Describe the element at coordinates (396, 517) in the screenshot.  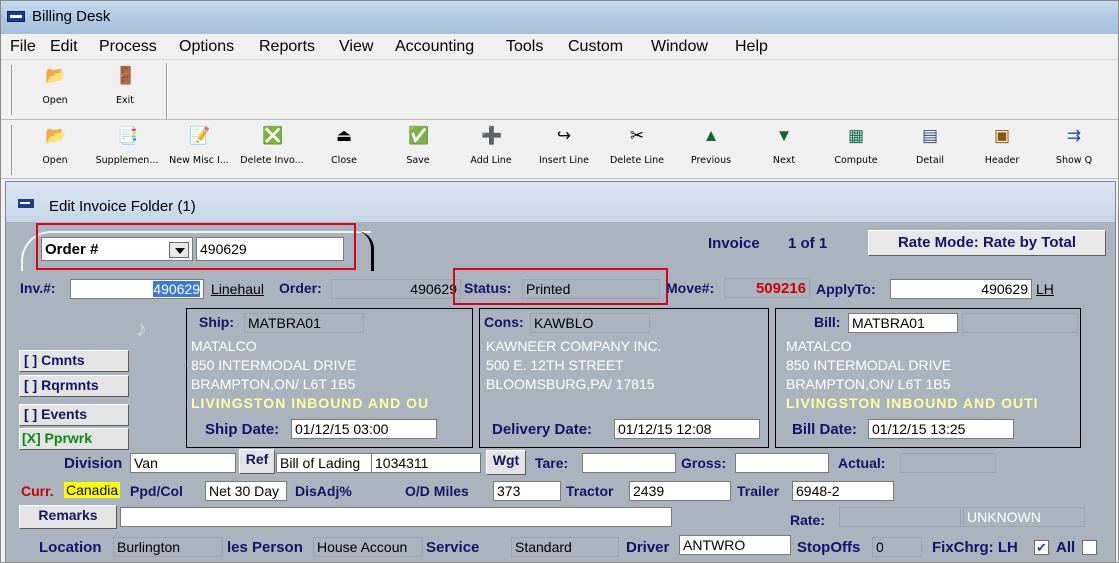
I see `remarks-input` at that location.